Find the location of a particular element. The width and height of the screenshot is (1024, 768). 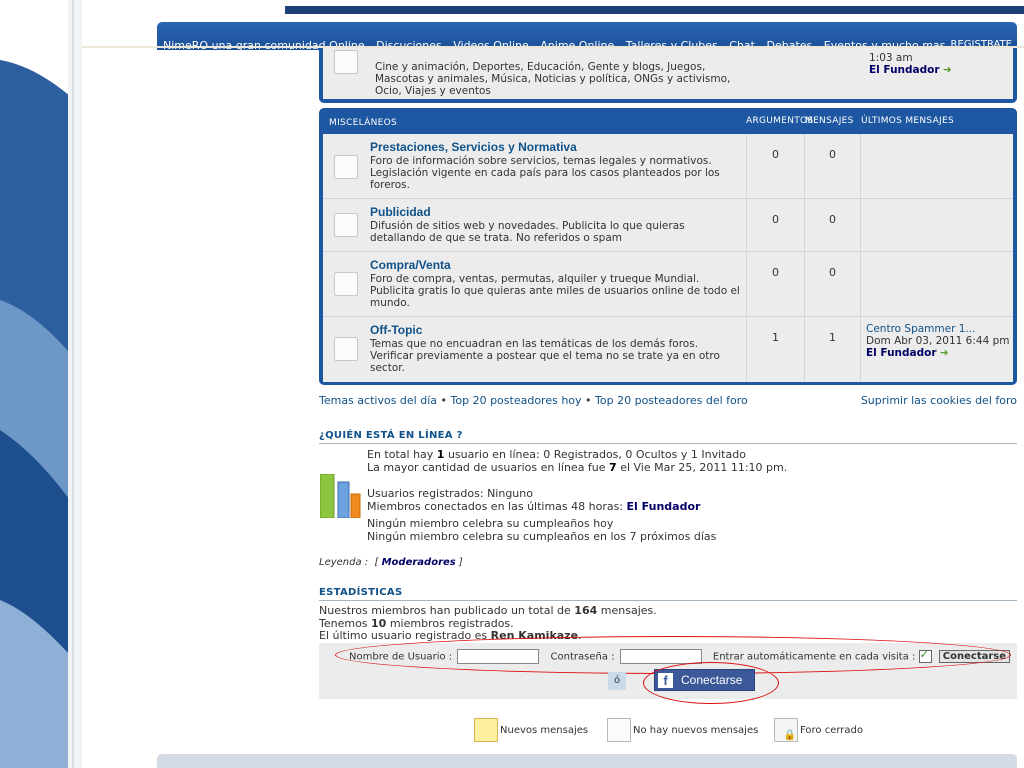

top-posters-forum-link: Top 20 posteadores del foro is located at coordinates (671, 400).